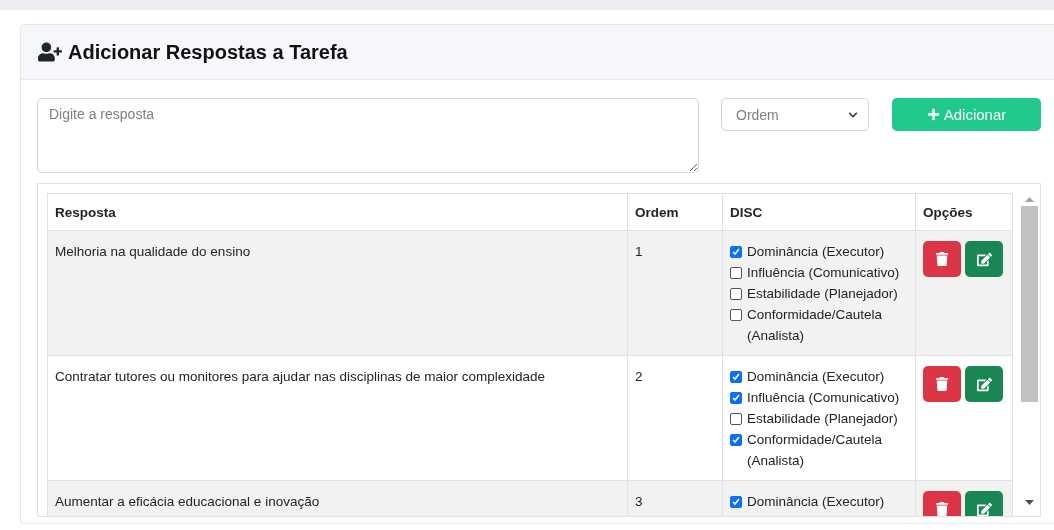 This screenshot has height=530, width=1054. I want to click on card-title: Adicionar Respostas a Tarefa, so click(208, 52).